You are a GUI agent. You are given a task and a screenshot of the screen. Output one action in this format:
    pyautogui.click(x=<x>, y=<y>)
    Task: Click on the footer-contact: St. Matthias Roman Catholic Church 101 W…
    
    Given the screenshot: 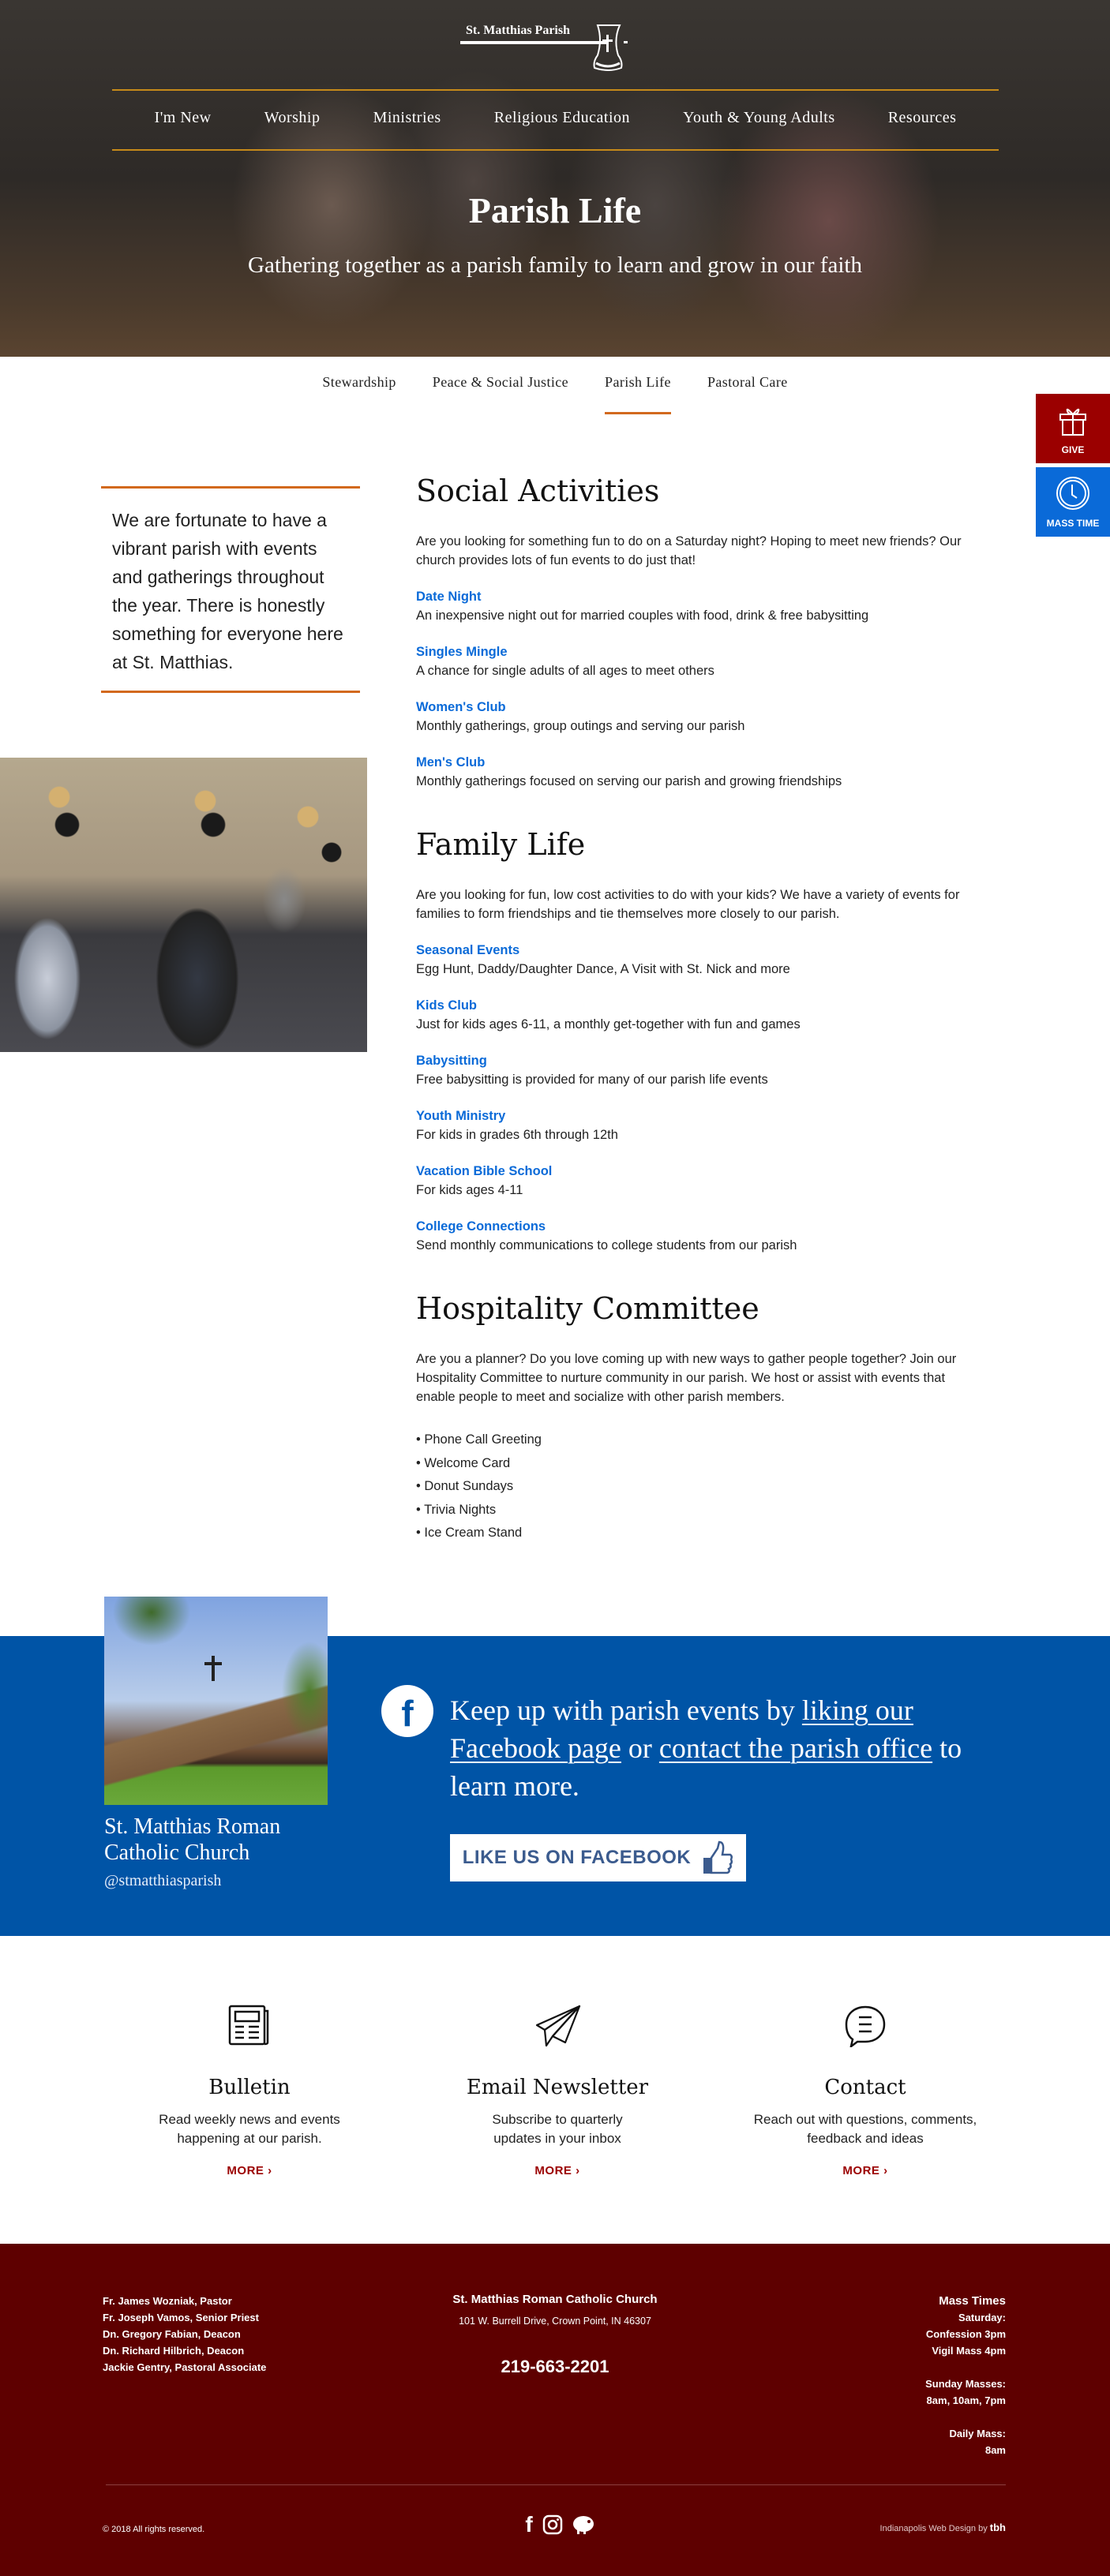 What is the action you would take?
    pyautogui.click(x=555, y=2335)
    